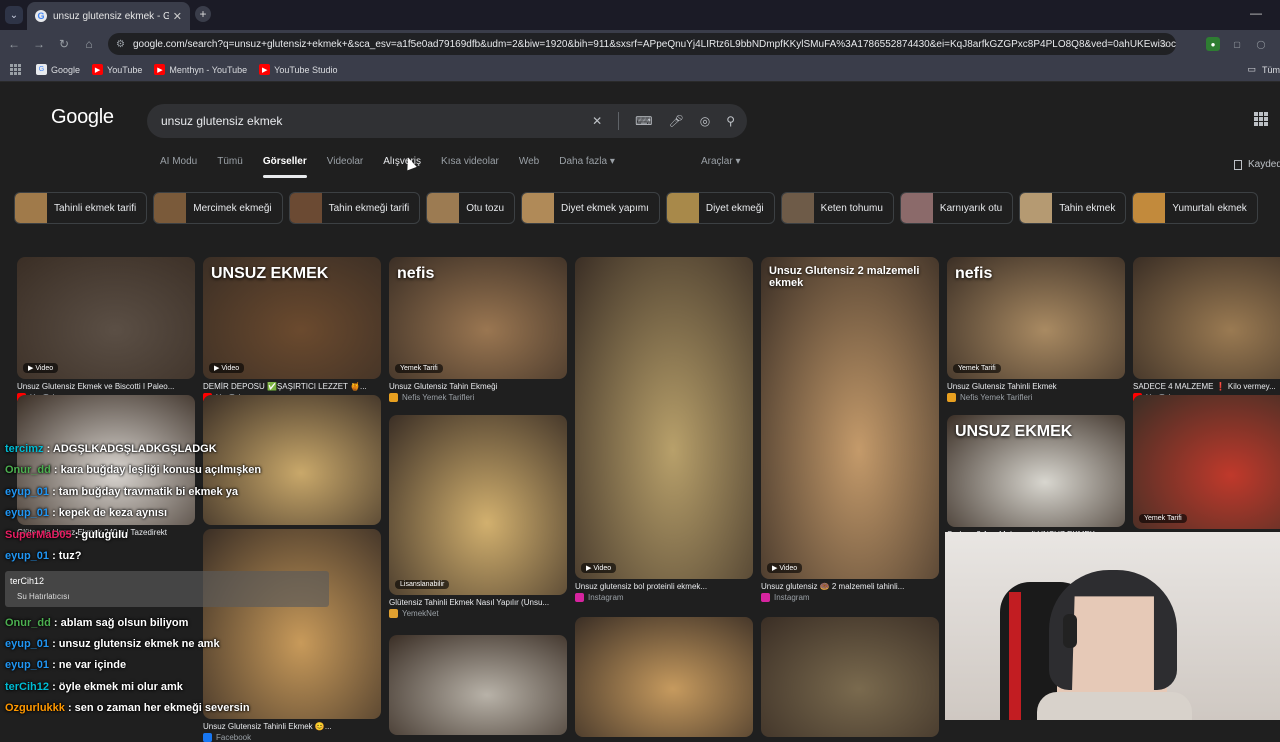 Image resolution: width=1280 pixels, height=742 pixels. Describe the element at coordinates (850, 418) in the screenshot. I see `result-thumbnail: Unsuz Glutensiz 2 malzemeli ekmek ▶ Video` at that location.